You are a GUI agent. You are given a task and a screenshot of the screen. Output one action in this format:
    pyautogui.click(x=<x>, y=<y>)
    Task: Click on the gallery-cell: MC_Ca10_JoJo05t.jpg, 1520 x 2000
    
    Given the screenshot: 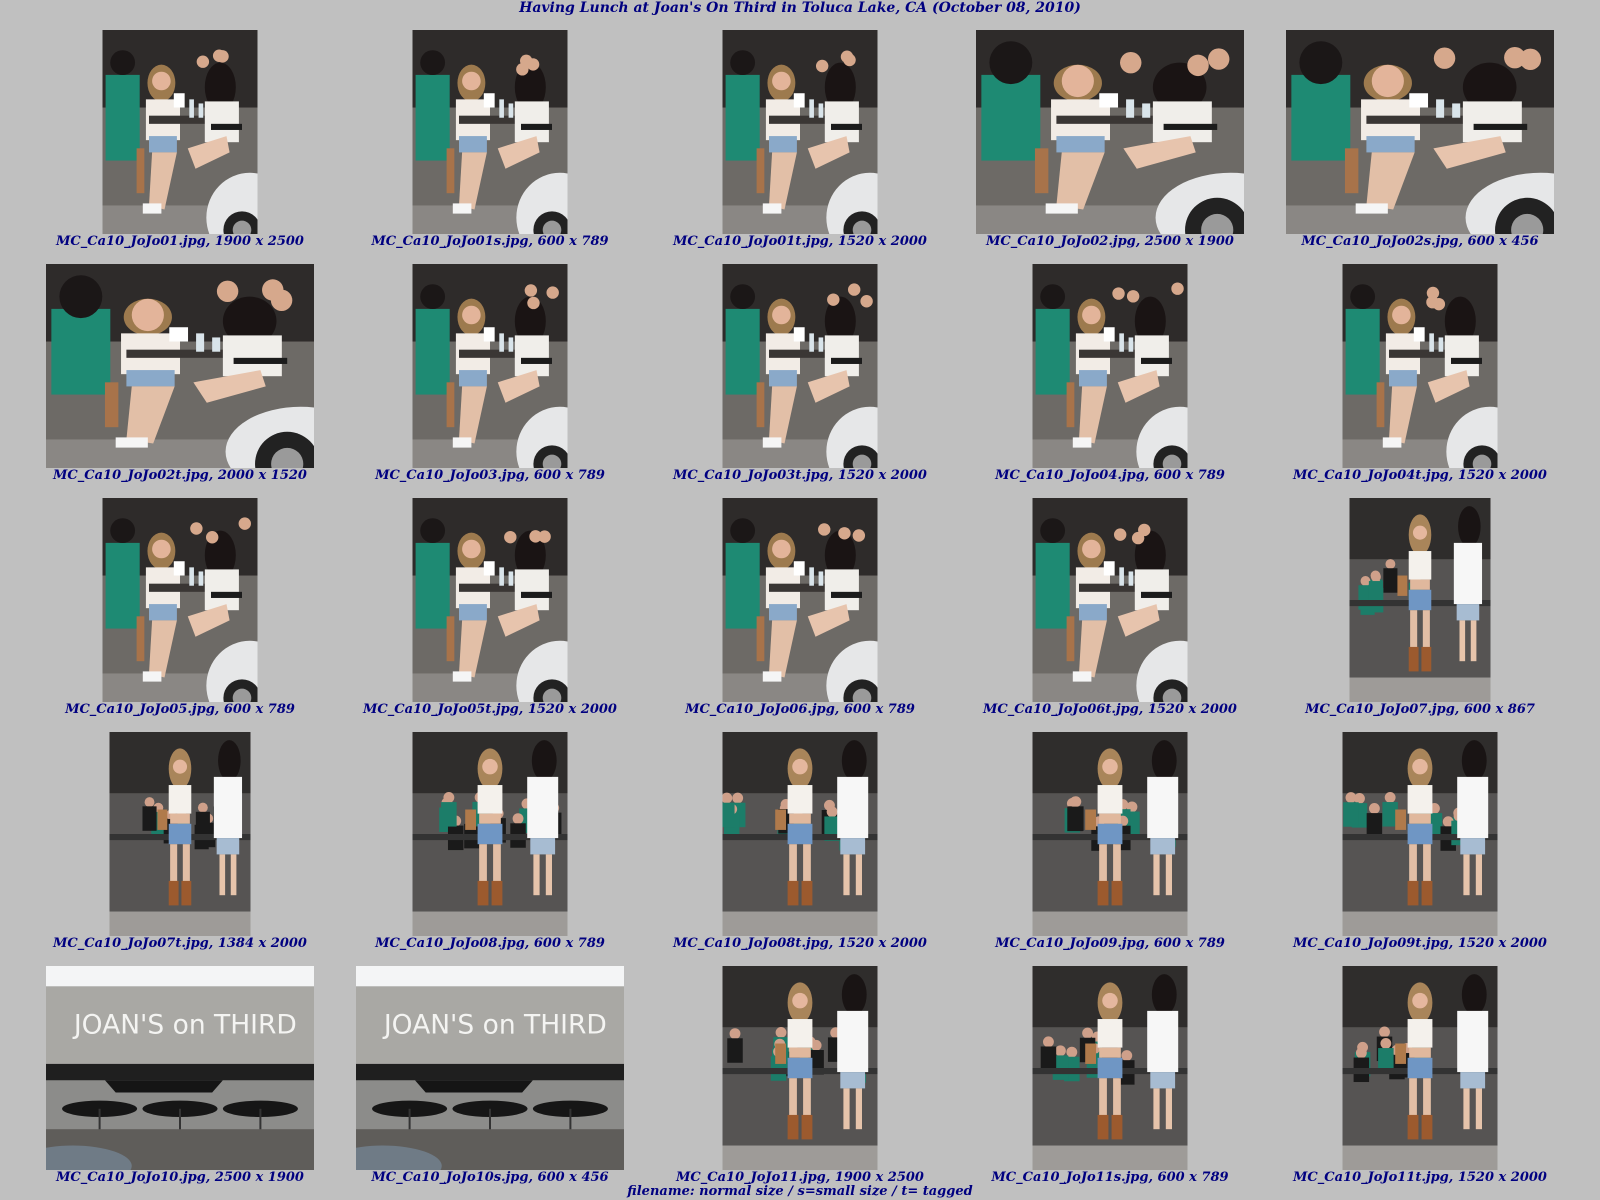 What is the action you would take?
    pyautogui.click(x=490, y=615)
    